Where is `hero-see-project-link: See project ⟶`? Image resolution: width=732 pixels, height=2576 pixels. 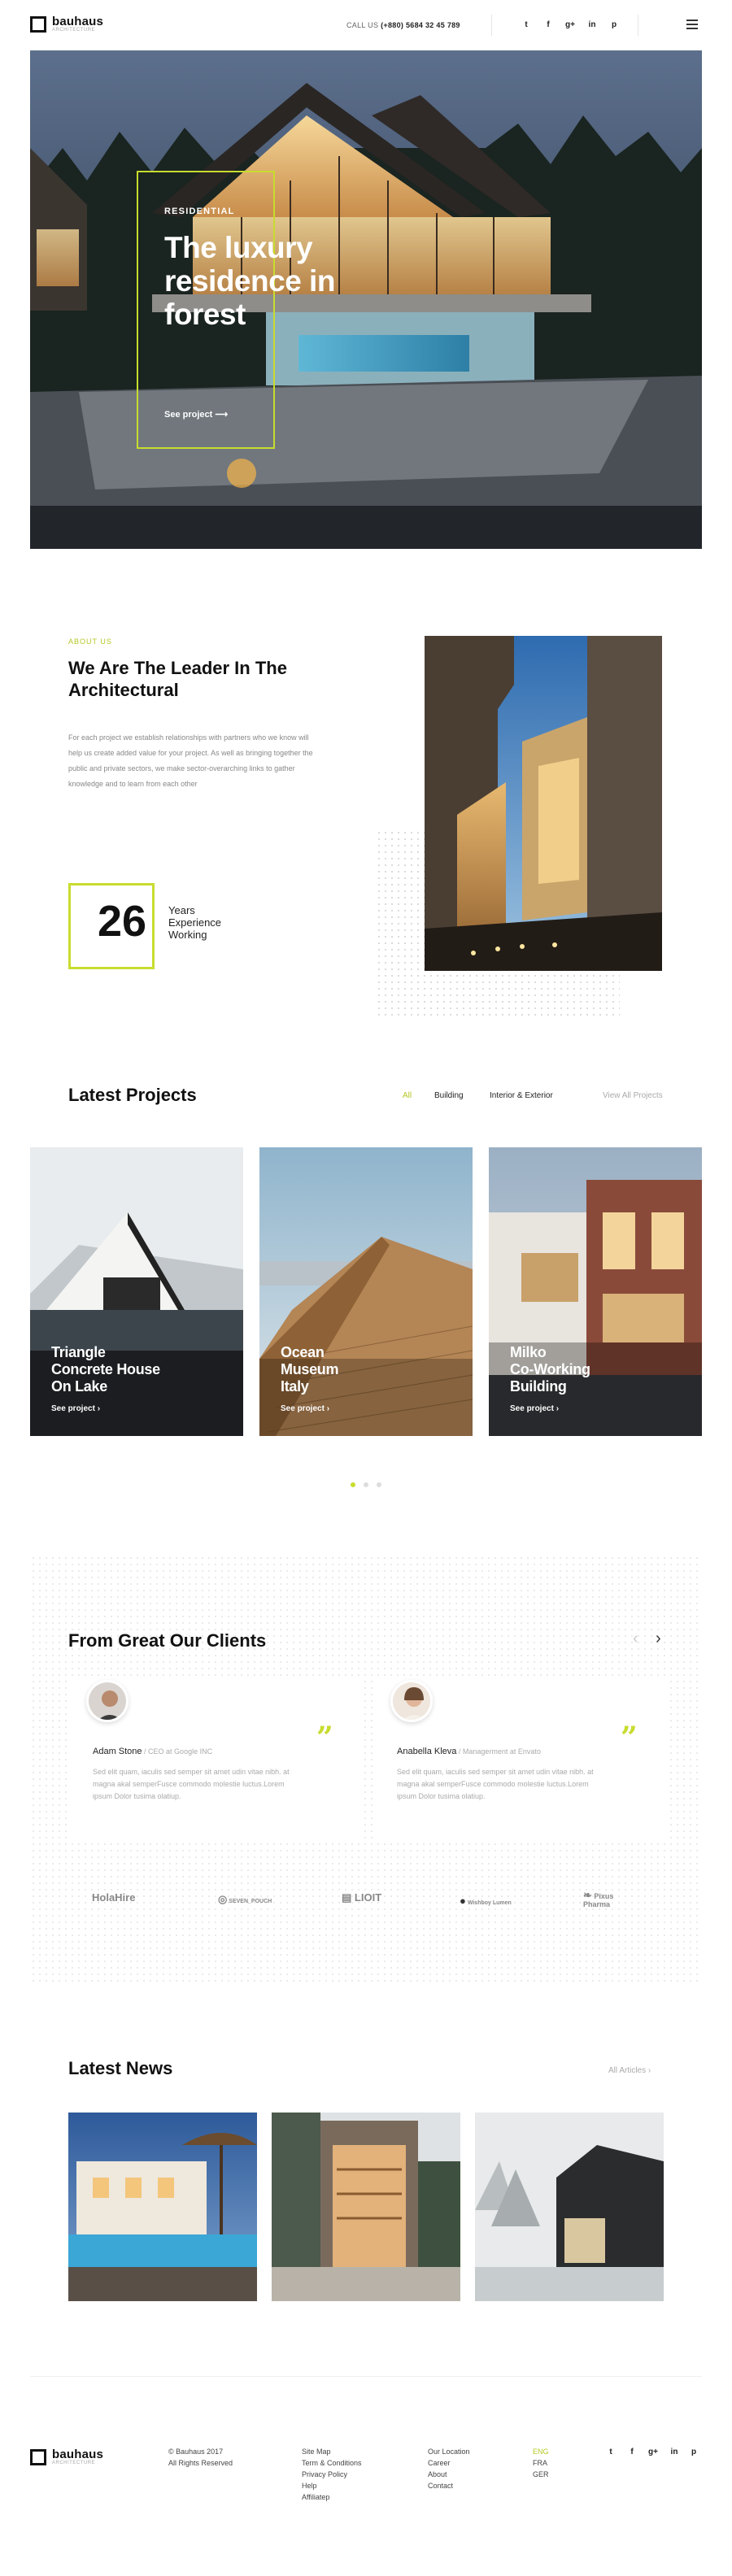
hero-see-project-link: See project ⟶ is located at coordinates (196, 415).